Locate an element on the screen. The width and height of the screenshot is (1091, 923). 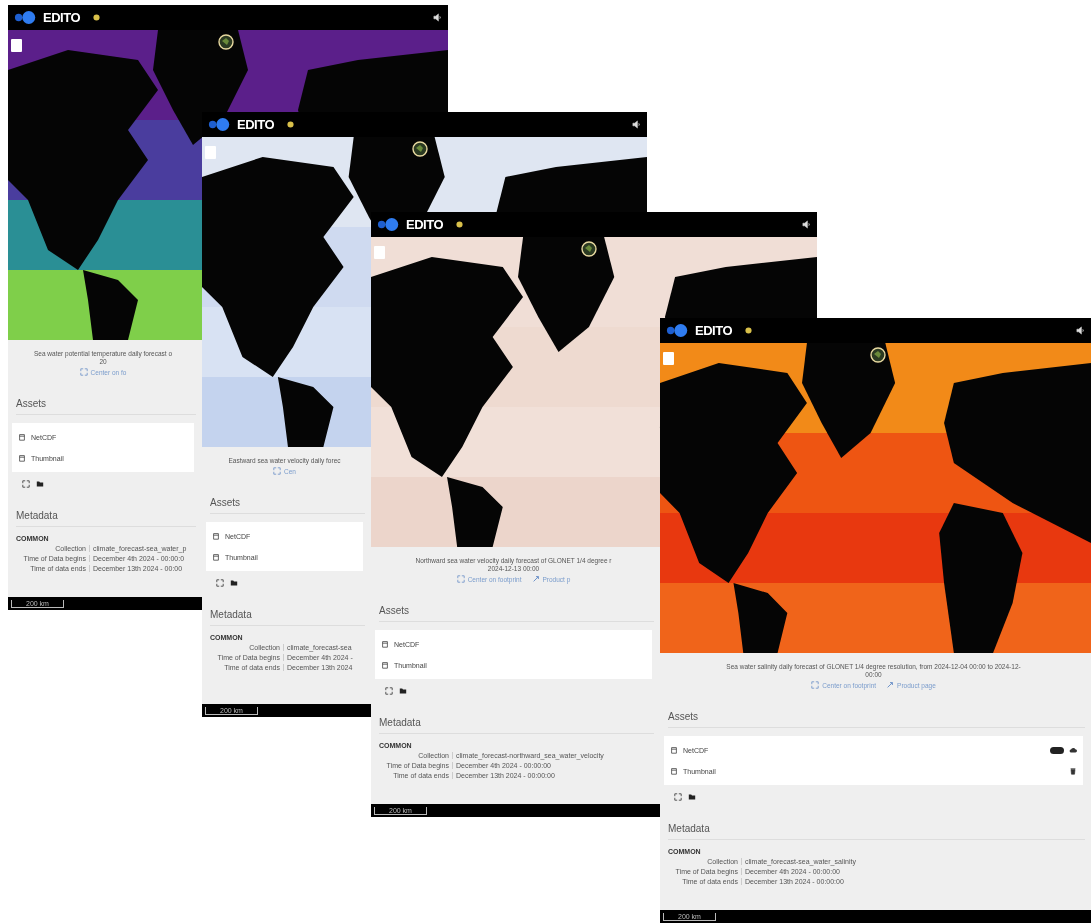
cloud-icon is located at coordinates (1073, 750).